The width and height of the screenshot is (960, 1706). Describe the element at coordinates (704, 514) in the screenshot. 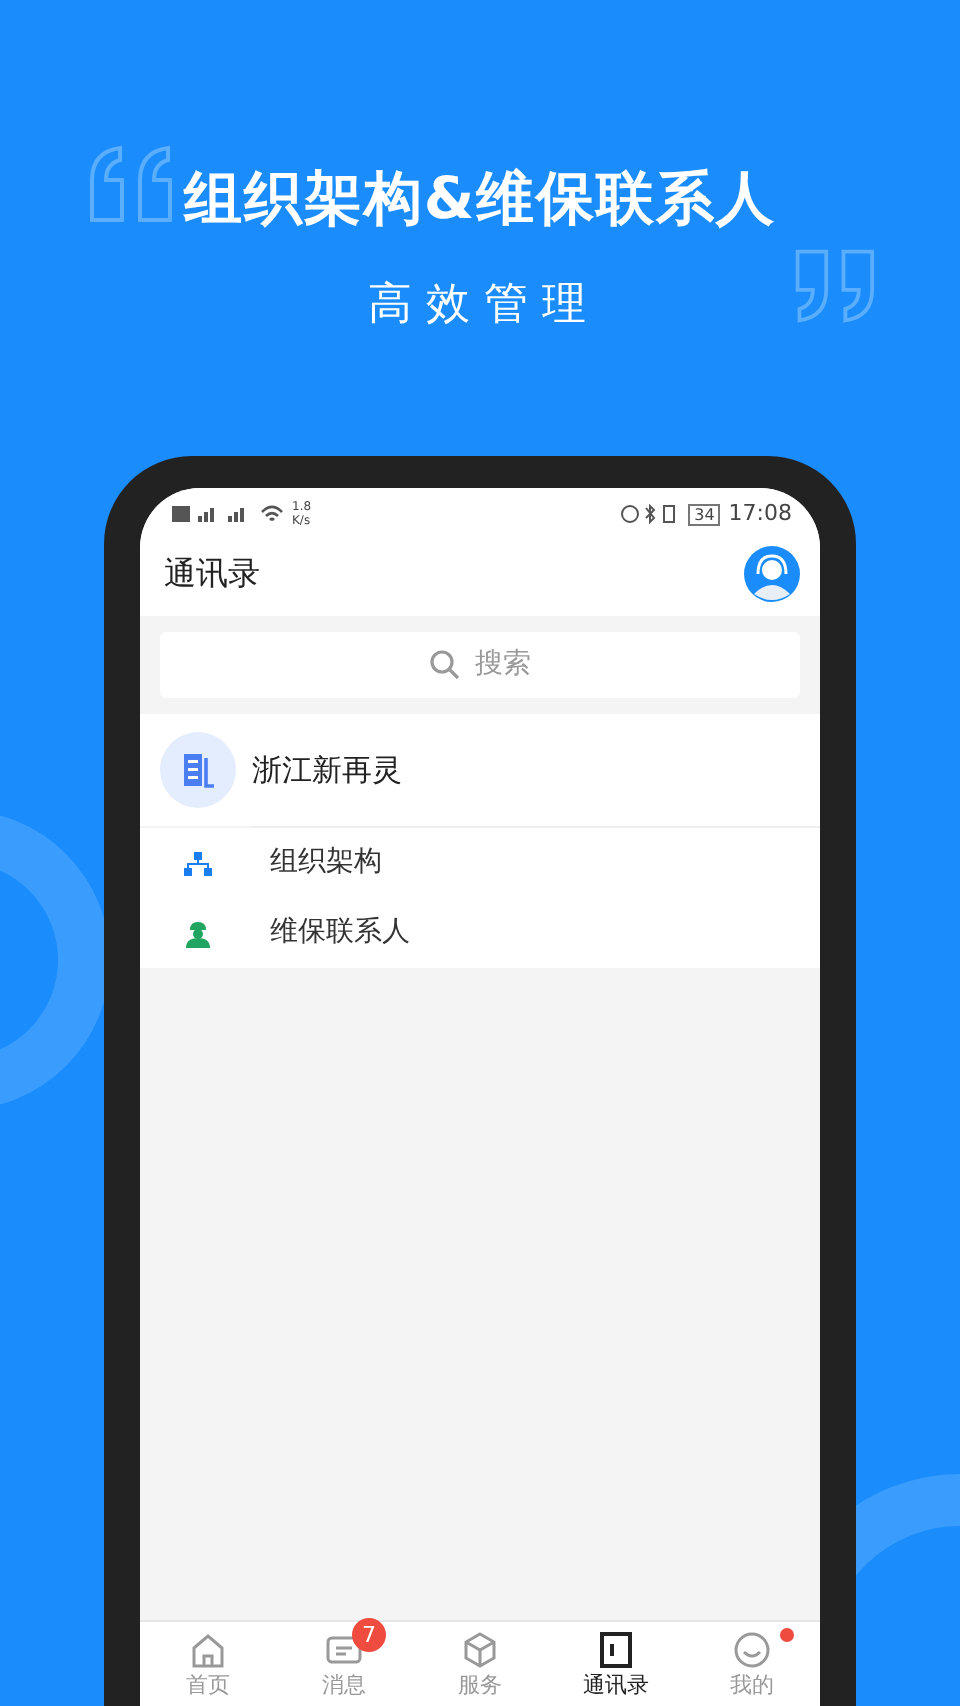

I see `battery-level: 34` at that location.